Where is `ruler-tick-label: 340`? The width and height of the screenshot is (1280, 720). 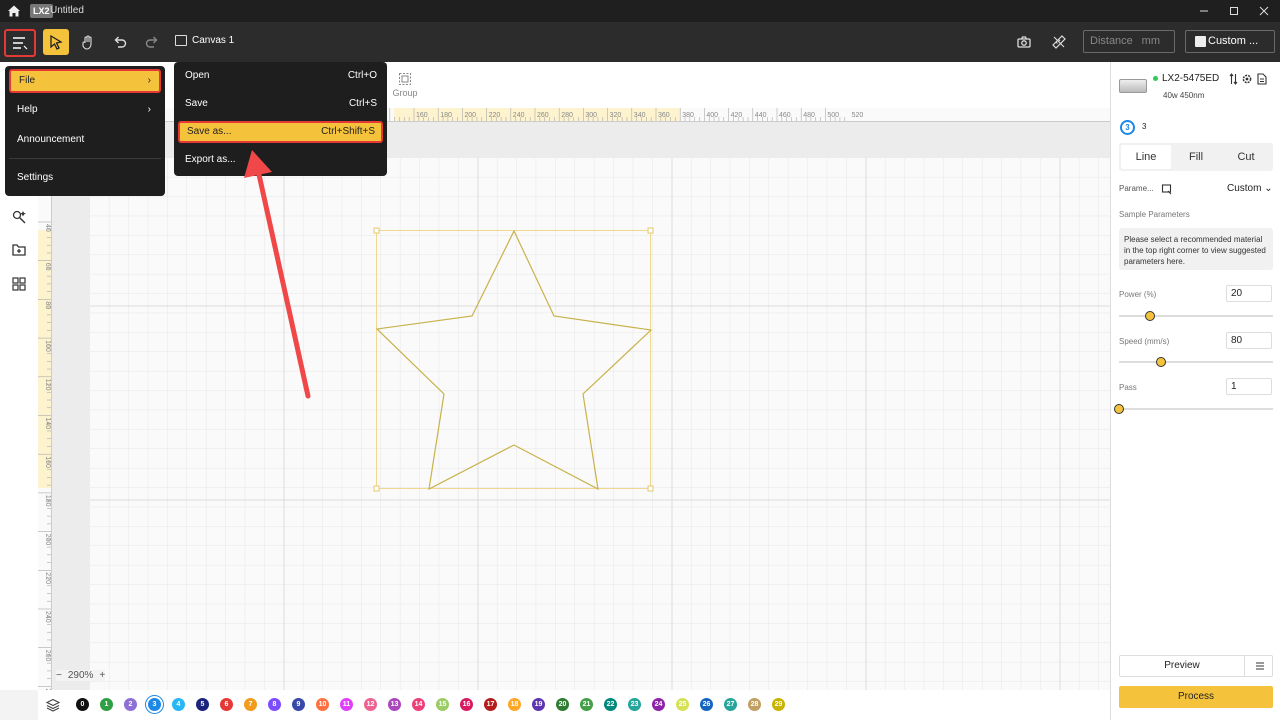
ruler-tick-label: 340 is located at coordinates (640, 115).